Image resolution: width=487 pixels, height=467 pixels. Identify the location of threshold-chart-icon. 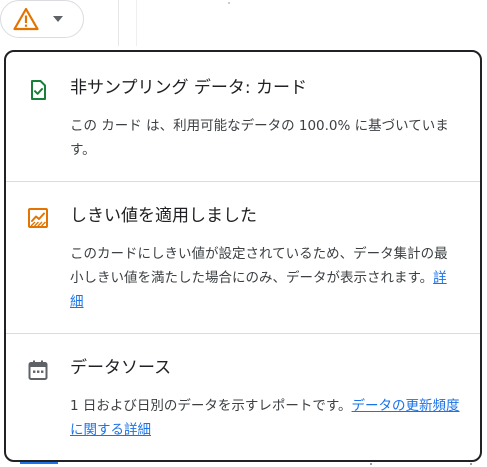
(38, 218).